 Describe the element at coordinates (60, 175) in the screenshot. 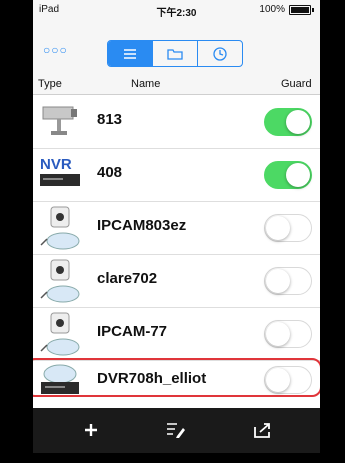

I see `nvr-icon: NVR` at that location.